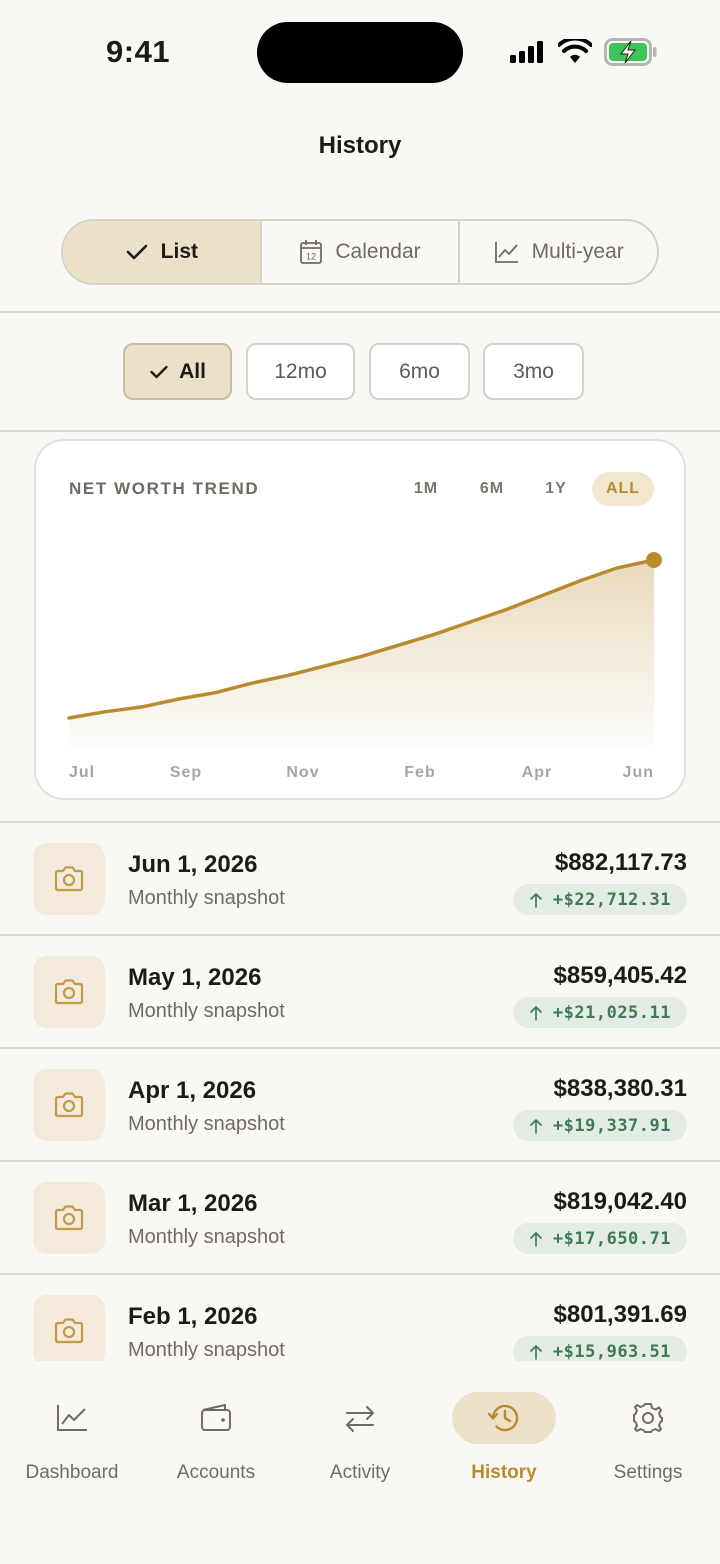 The height and width of the screenshot is (1564, 720). I want to click on snapshot-date: May 1, 2026, so click(195, 977).